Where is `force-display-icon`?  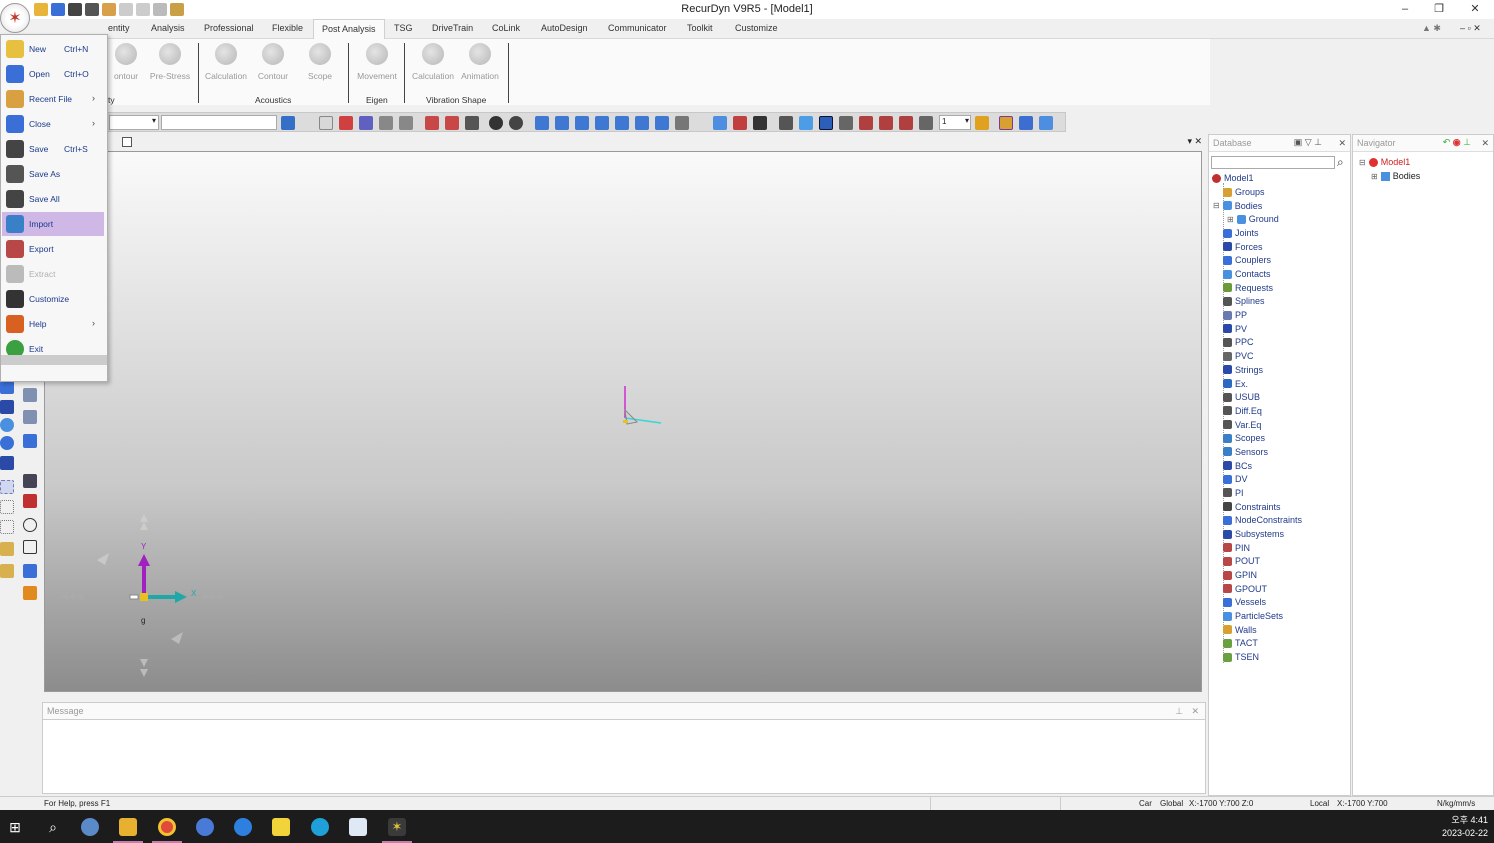 force-display-icon is located at coordinates (906, 123).